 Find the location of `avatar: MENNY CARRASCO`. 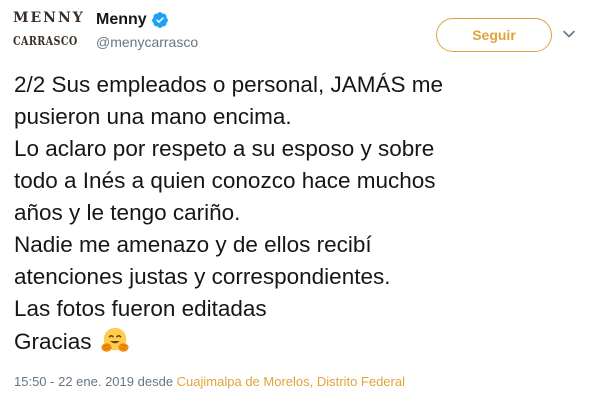

avatar: MENNY CARRASCO is located at coordinates (49, 32).